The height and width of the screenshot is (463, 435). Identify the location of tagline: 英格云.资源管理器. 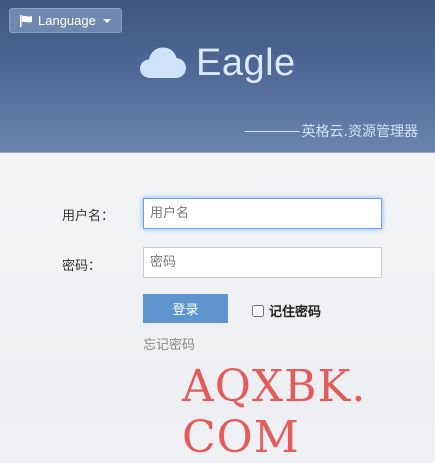
(331, 131).